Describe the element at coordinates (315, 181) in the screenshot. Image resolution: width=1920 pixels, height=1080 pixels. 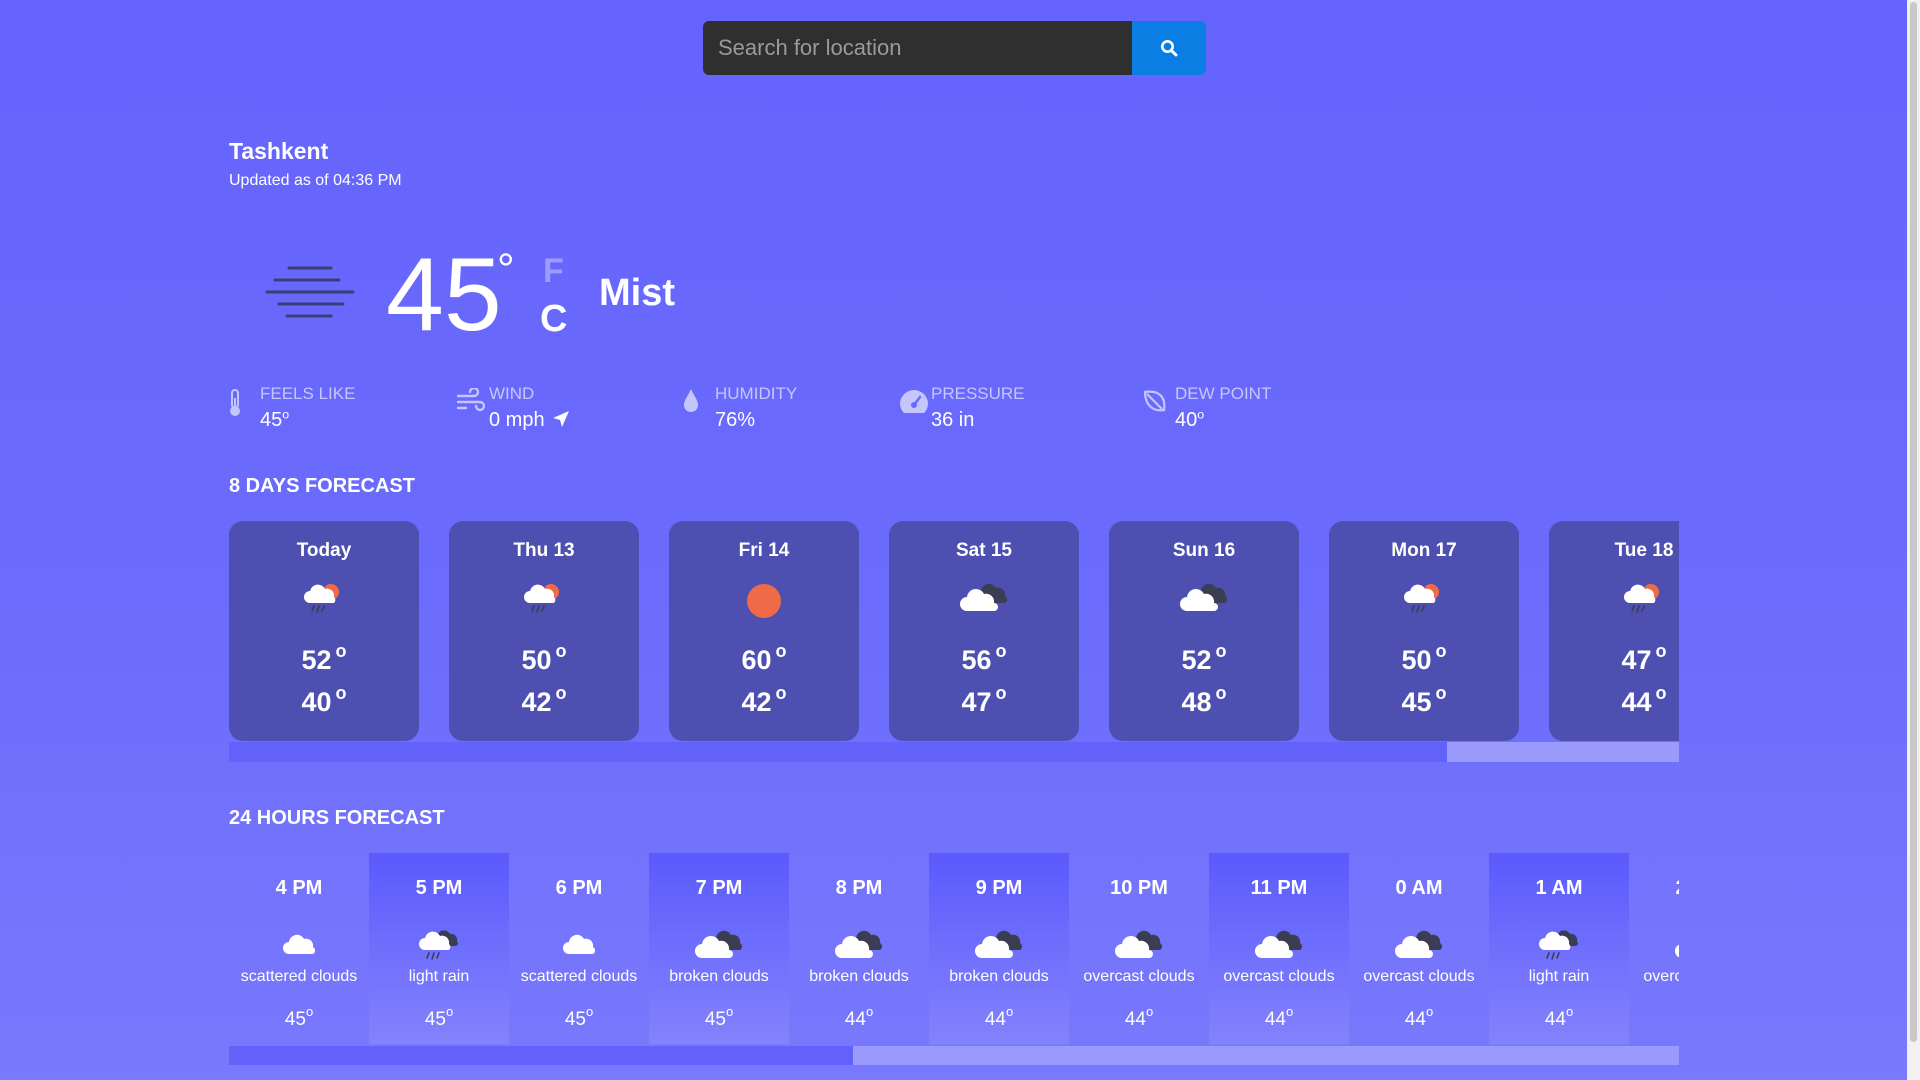
I see `updated-time: Updated as of 04:36 PM` at that location.